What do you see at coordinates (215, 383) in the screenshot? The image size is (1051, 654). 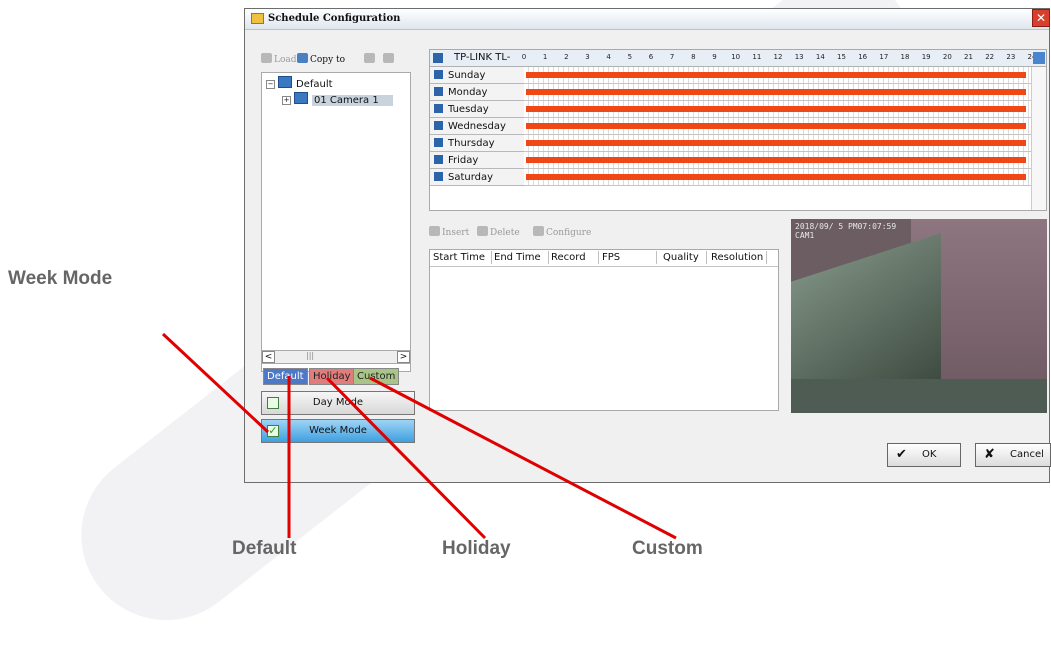 I see `arrow-week-mode` at bounding box center [215, 383].